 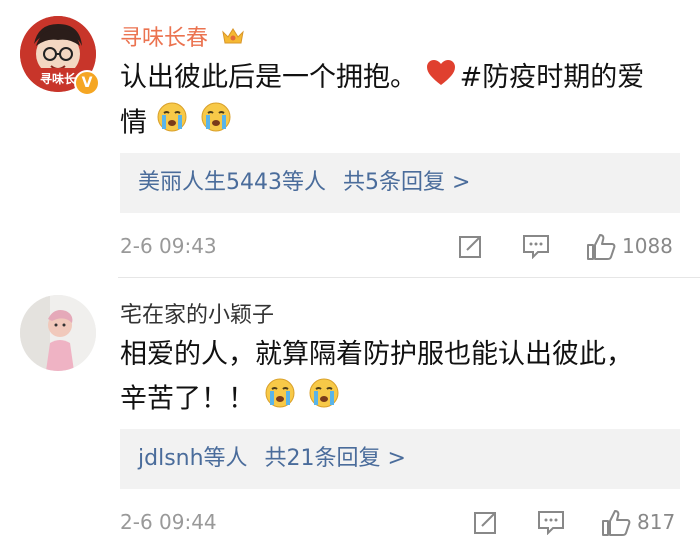 What do you see at coordinates (400, 246) in the screenshot?
I see `comment-meta: 2-6 09:43 1088` at bounding box center [400, 246].